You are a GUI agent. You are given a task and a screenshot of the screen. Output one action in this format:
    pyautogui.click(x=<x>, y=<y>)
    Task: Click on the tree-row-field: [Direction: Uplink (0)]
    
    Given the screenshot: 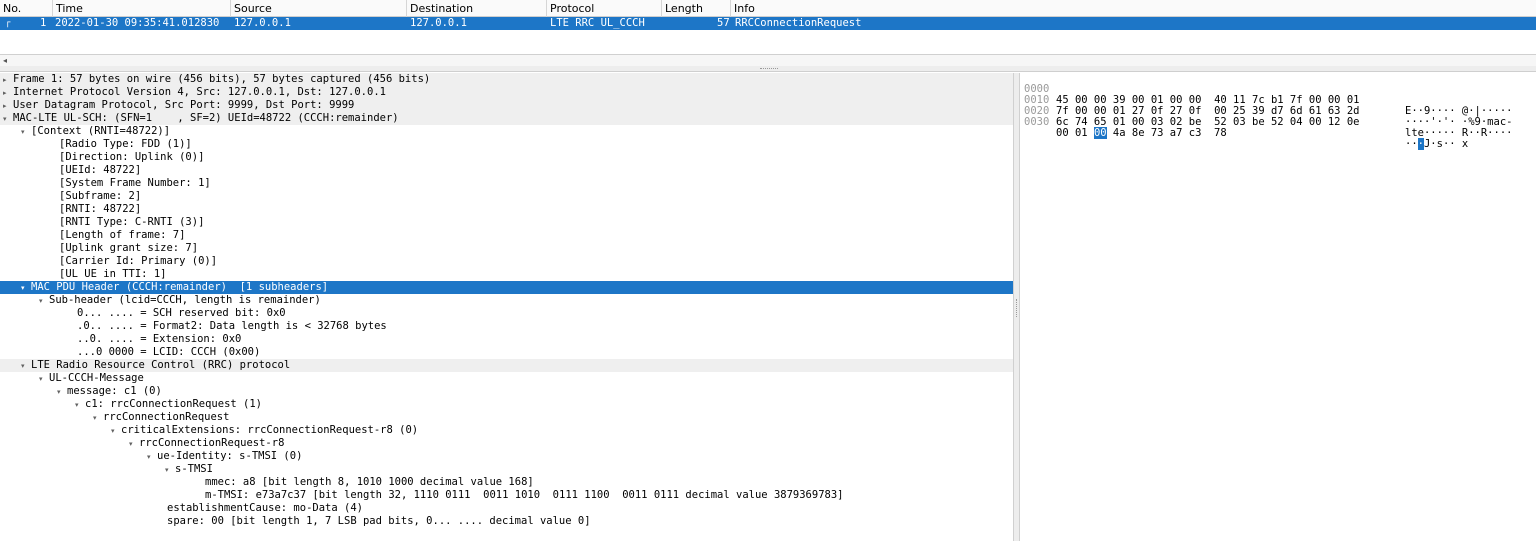 What is the action you would take?
    pyautogui.click(x=506, y=157)
    